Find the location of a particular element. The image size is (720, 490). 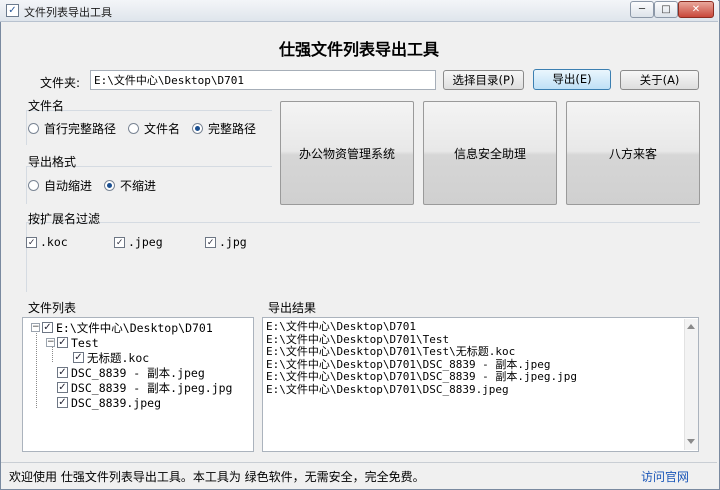

office-supplies-system-button: 办公物资管理系统 is located at coordinates (347, 153).